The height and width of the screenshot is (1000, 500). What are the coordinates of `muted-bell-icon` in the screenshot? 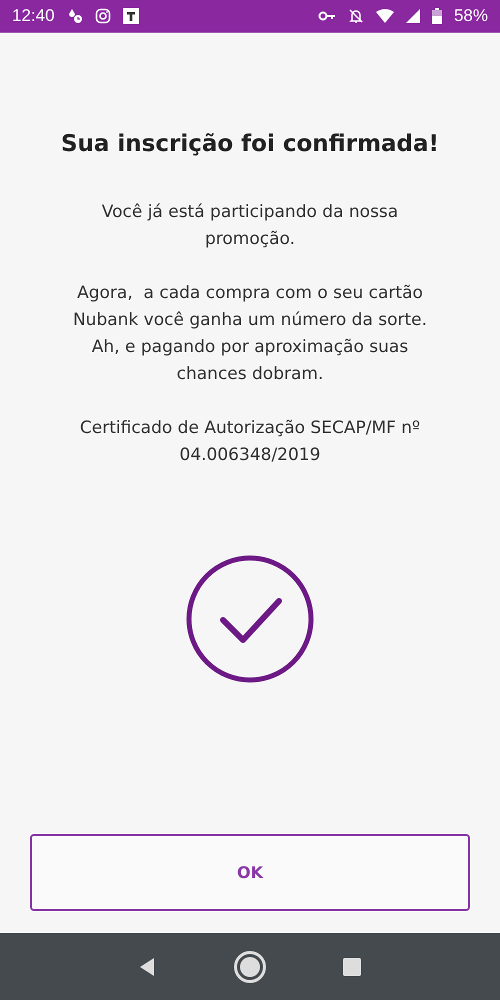 It's located at (356, 16).